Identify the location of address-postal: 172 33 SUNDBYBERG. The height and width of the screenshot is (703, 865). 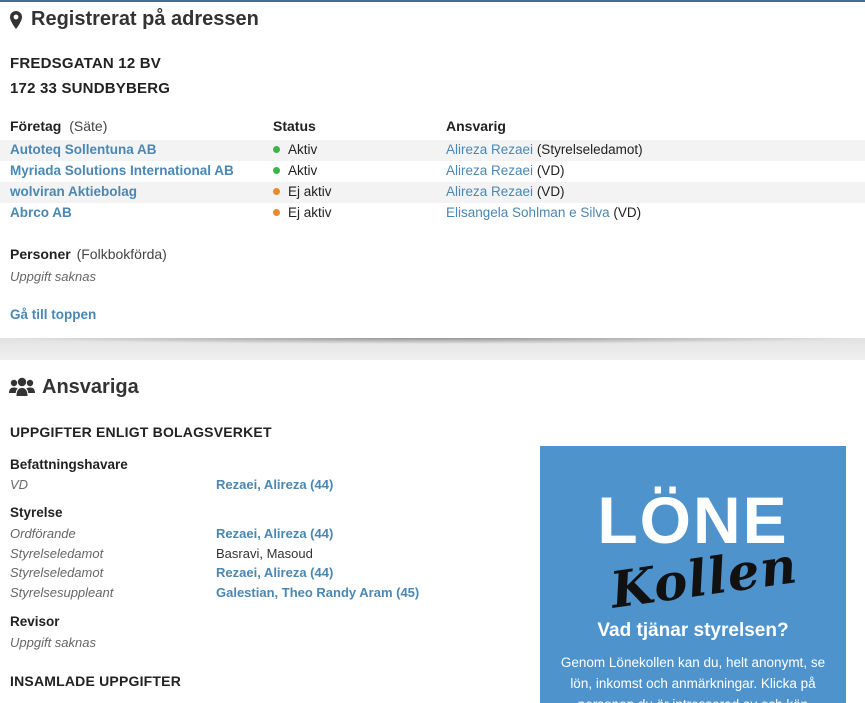
(90, 88).